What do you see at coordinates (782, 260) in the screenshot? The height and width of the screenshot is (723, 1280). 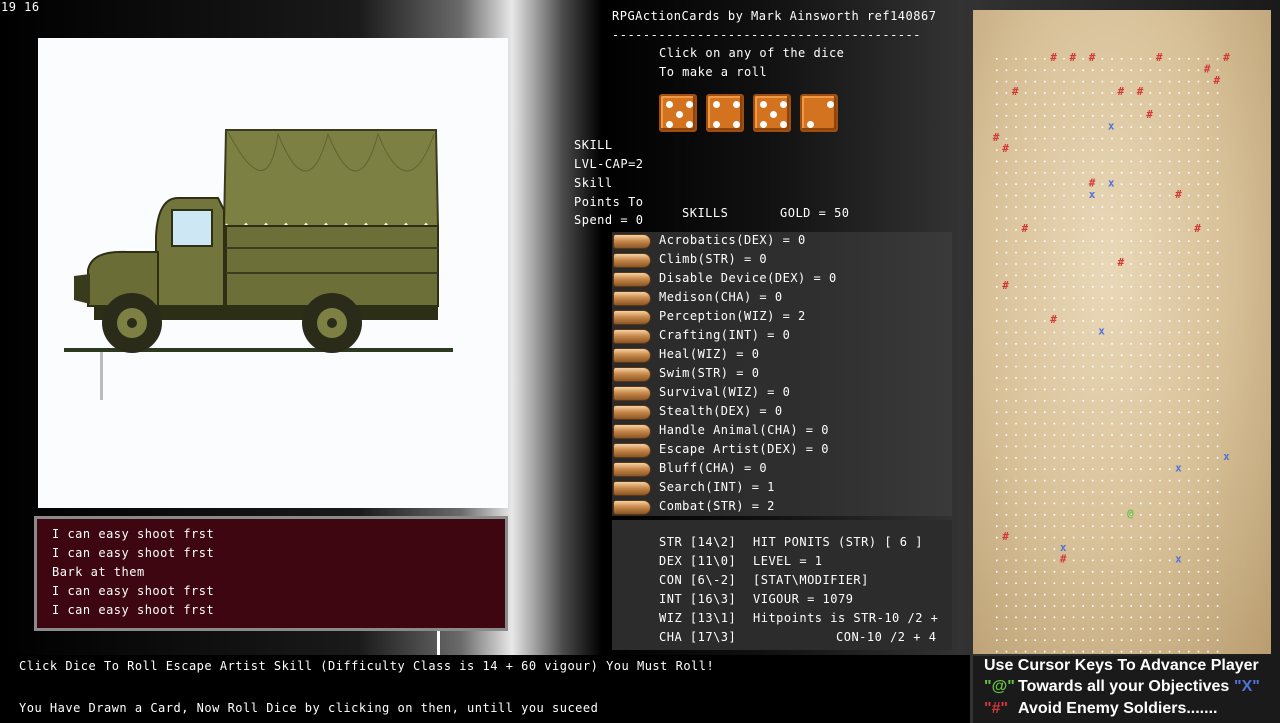 I see `skill-row-climb: Climb(STR) = 0` at bounding box center [782, 260].